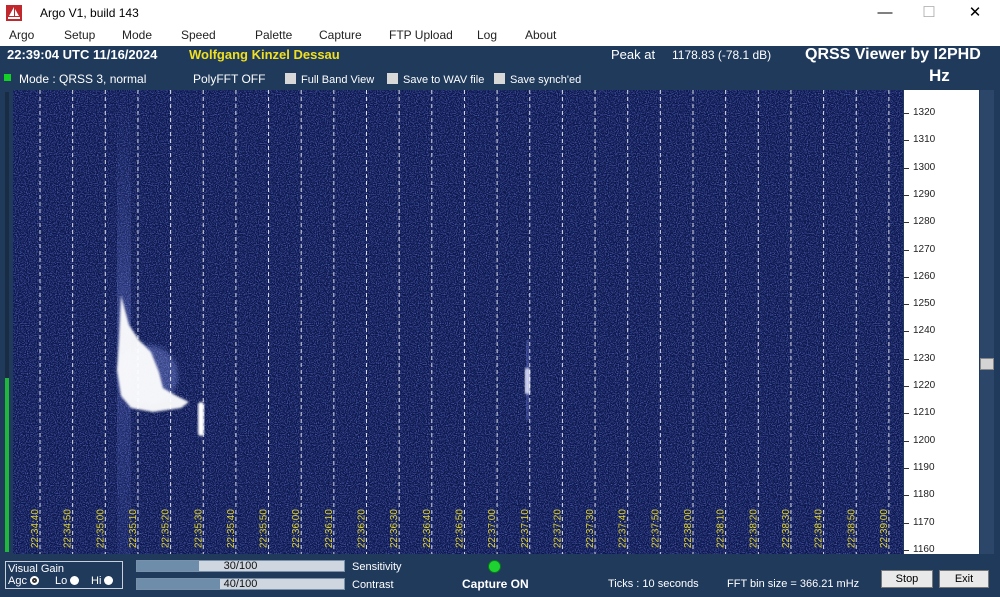  I want to click on contrast-value: 40/100, so click(240, 584).